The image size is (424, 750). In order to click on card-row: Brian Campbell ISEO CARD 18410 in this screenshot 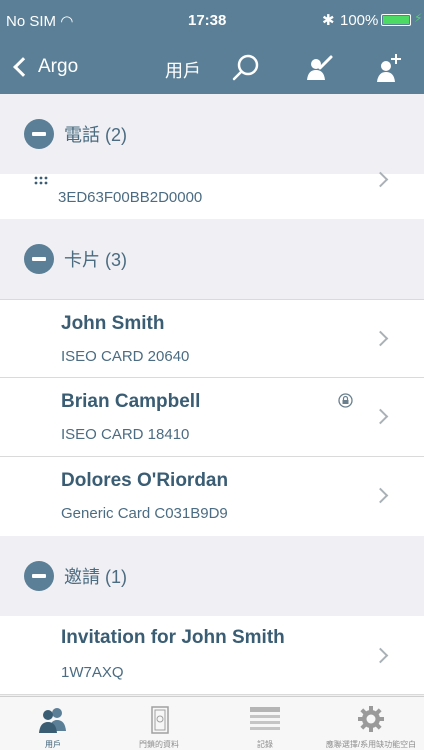, I will do `click(212, 417)`.